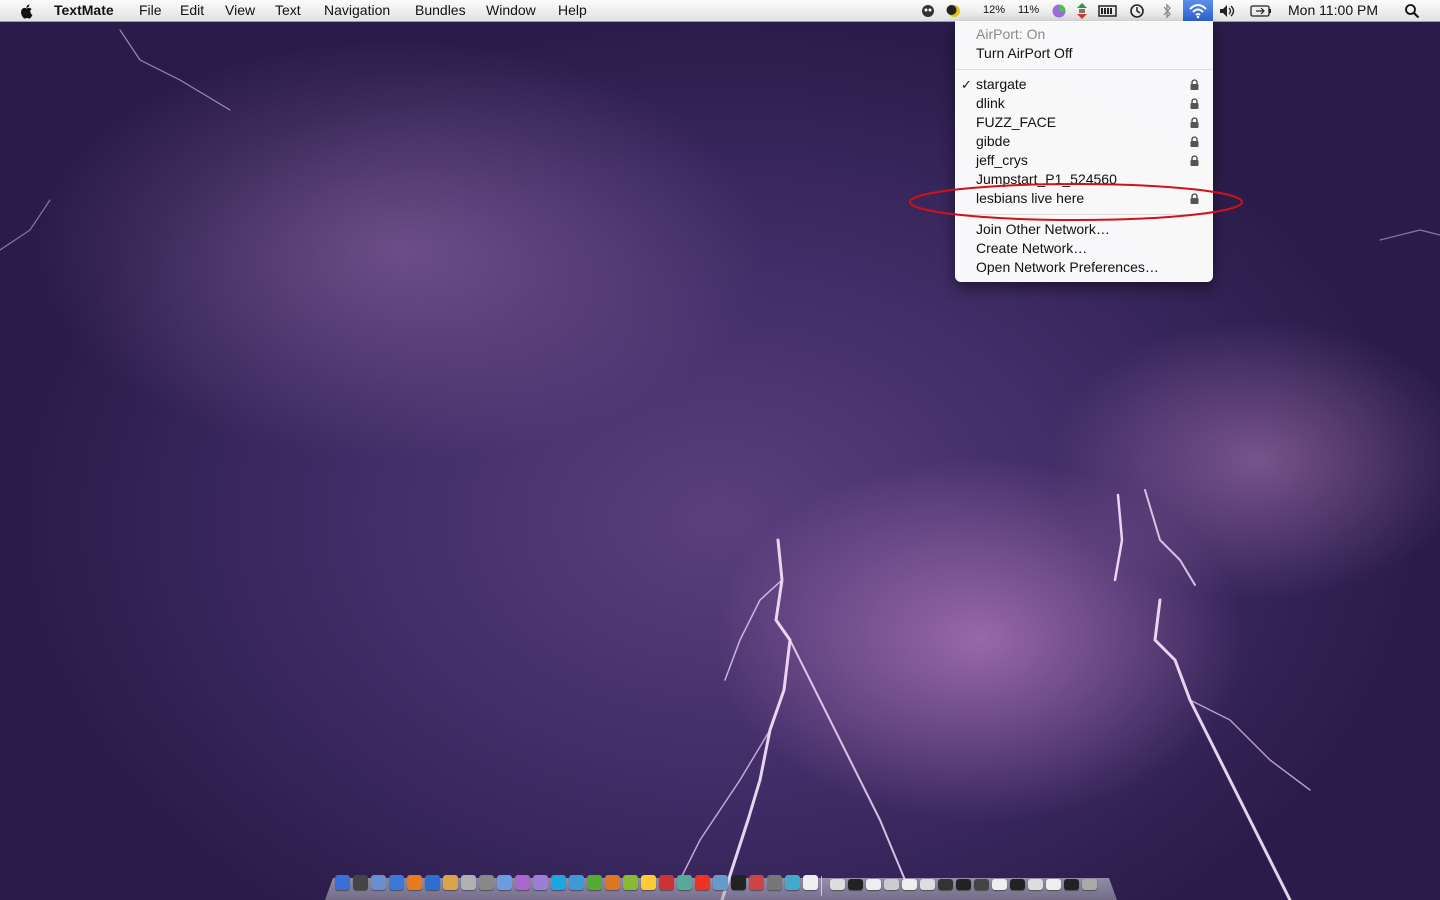 The width and height of the screenshot is (1440, 900). Describe the element at coordinates (1084, 141) in the screenshot. I see `network-item-gibde: gibde` at that location.